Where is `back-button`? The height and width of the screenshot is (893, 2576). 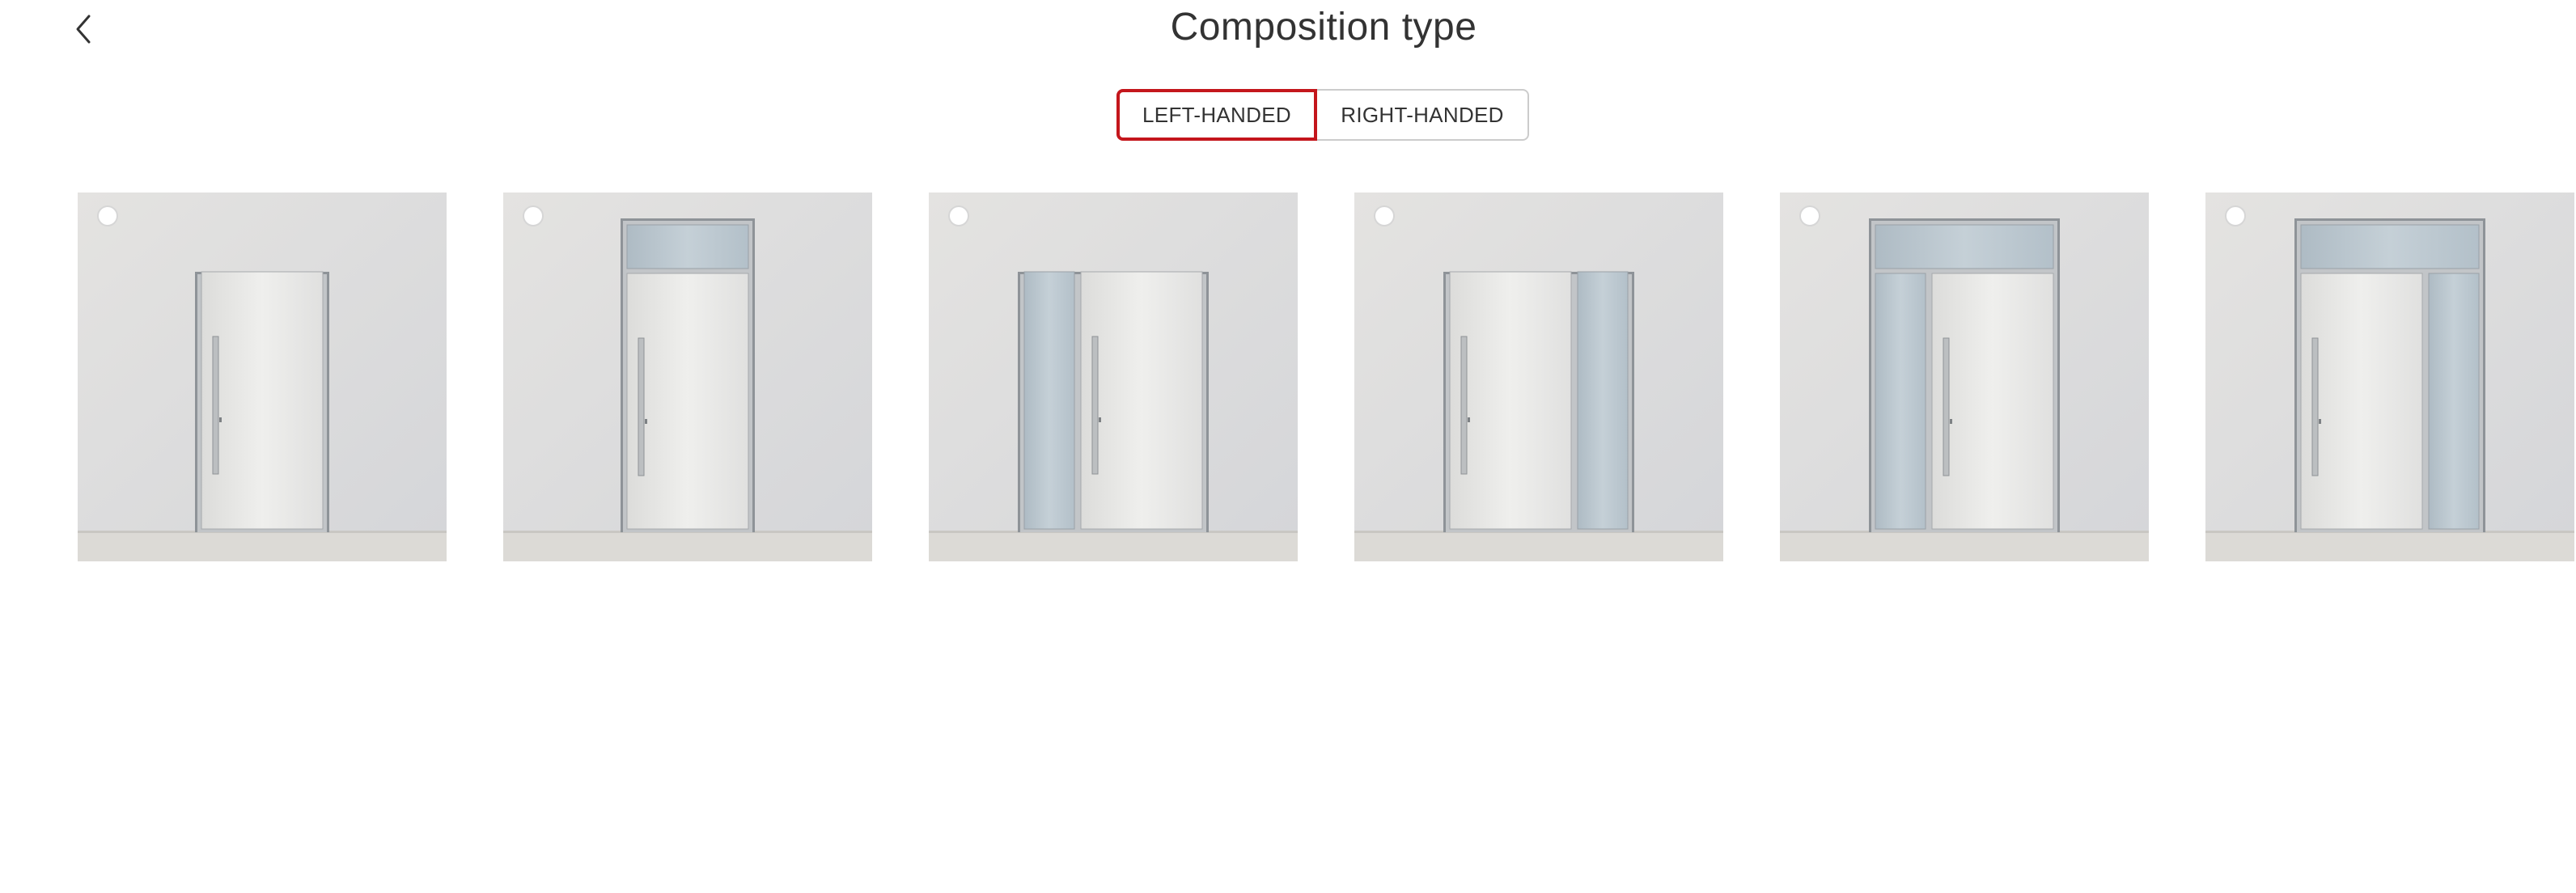
back-button is located at coordinates (84, 29).